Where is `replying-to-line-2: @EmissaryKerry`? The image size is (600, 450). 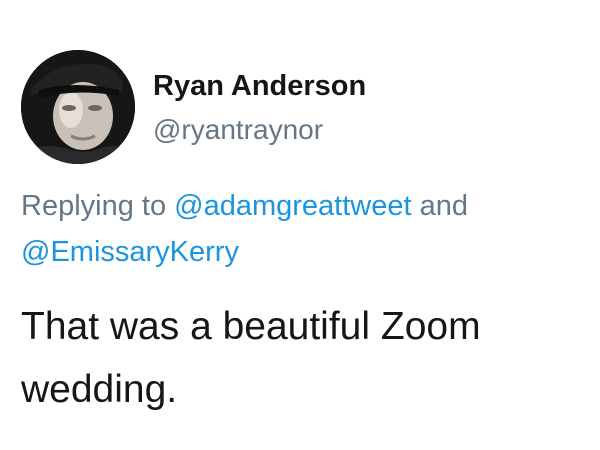
replying-to-line-2: @EmissaryKerry is located at coordinates (130, 252).